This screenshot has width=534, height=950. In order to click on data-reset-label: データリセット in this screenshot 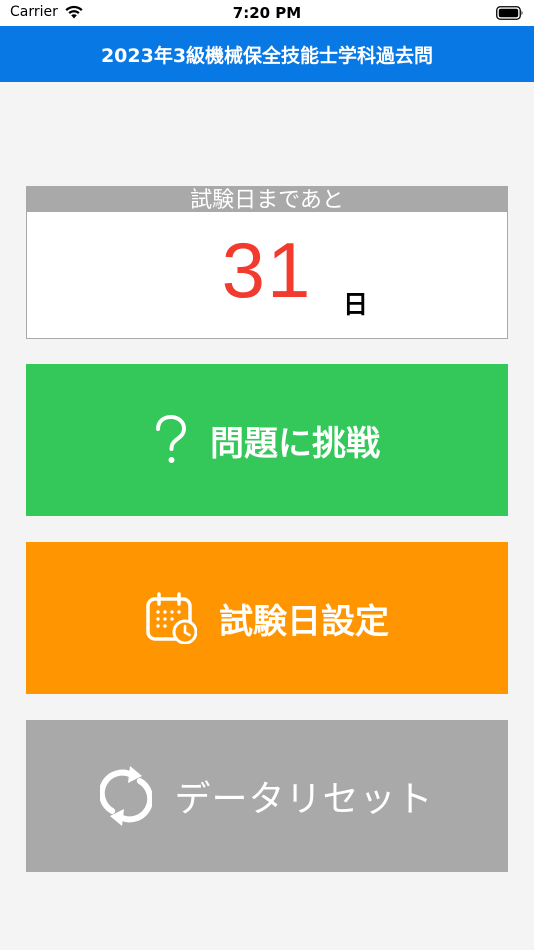, I will do `click(304, 799)`.